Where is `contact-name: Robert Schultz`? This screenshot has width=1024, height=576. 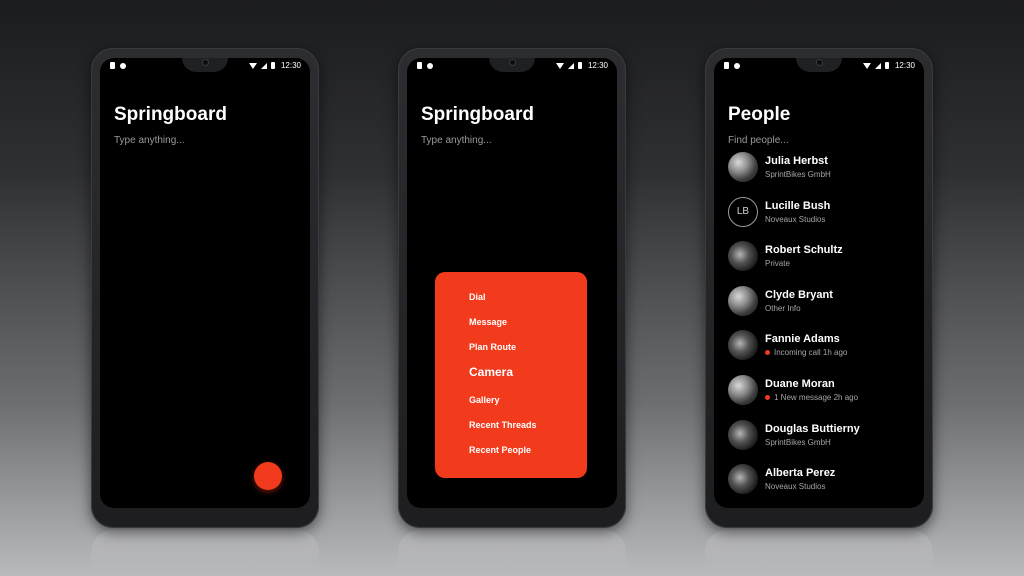 contact-name: Robert Schultz is located at coordinates (804, 250).